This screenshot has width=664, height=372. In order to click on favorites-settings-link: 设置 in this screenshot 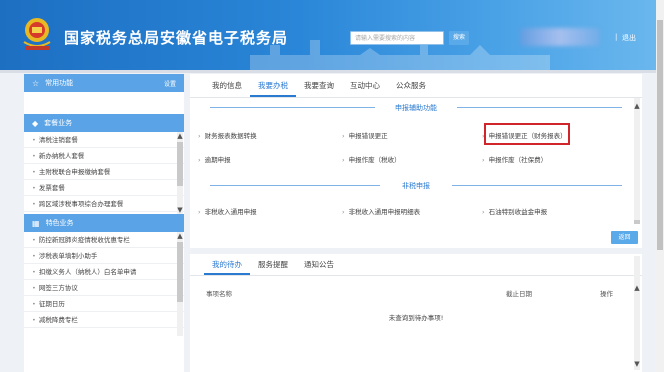, I will do `click(170, 83)`.